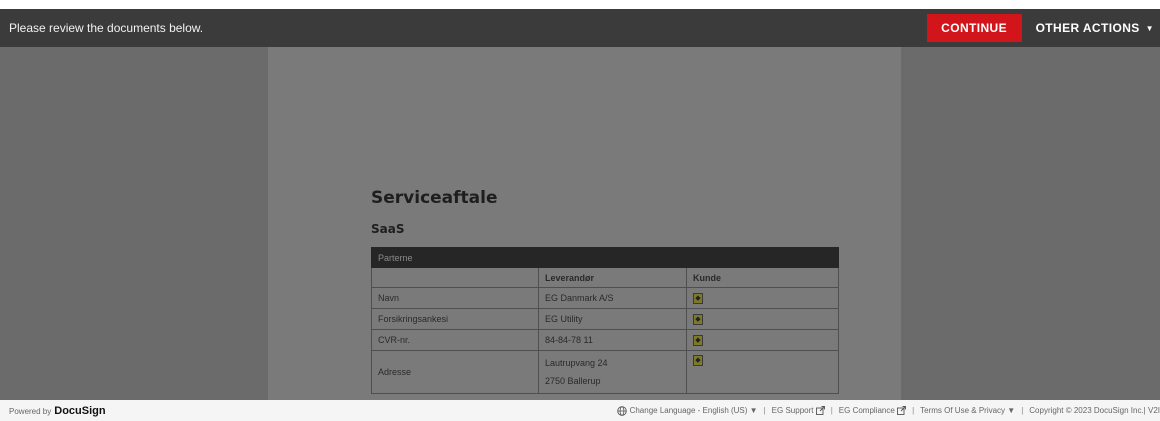 The image size is (1160, 421). I want to click on eg-support-label: EG Support, so click(792, 410).